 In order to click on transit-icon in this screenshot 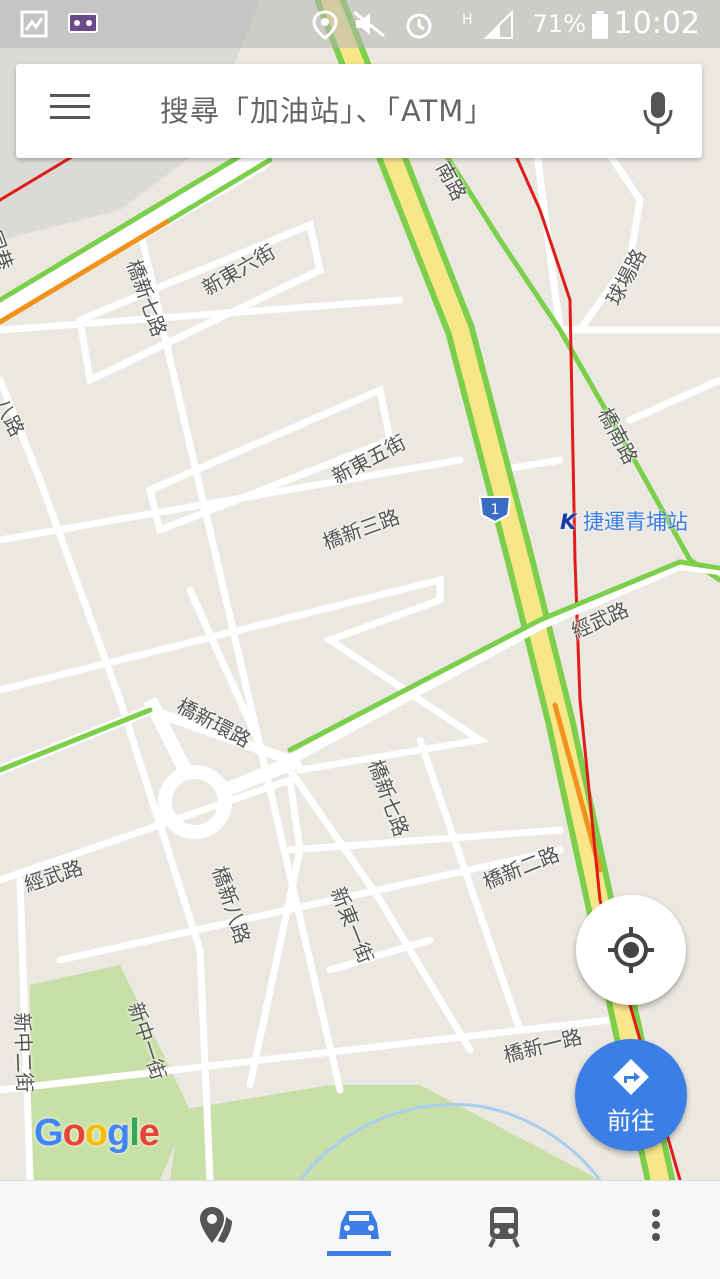, I will do `click(504, 1228)`.